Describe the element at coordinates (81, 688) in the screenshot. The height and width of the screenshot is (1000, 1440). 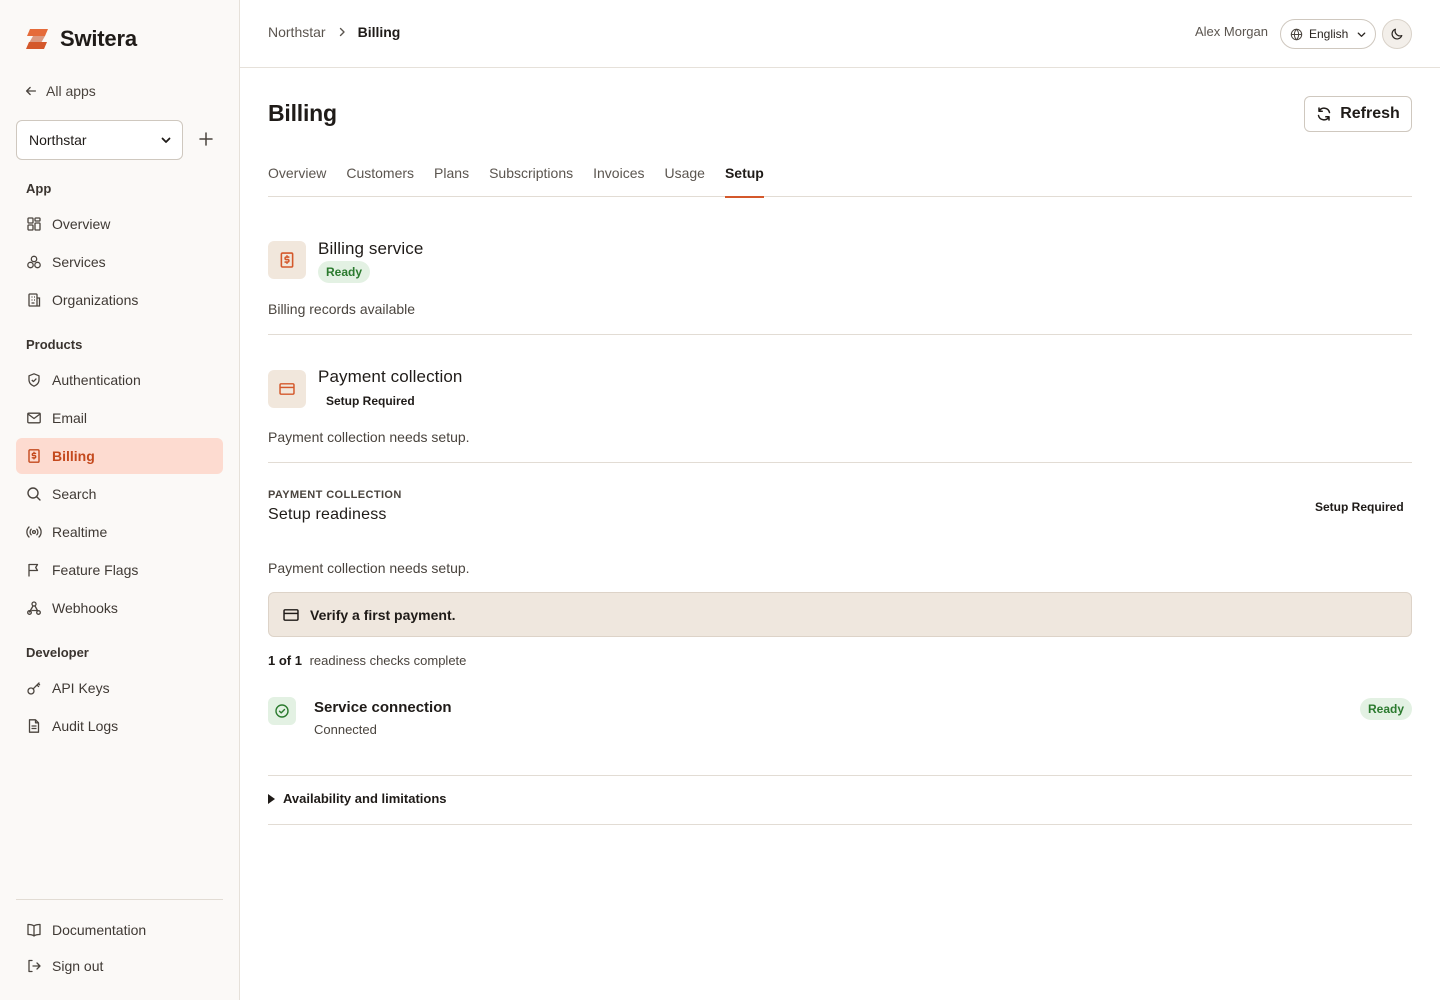
I see `sidebar-item-label: API Keys` at that location.